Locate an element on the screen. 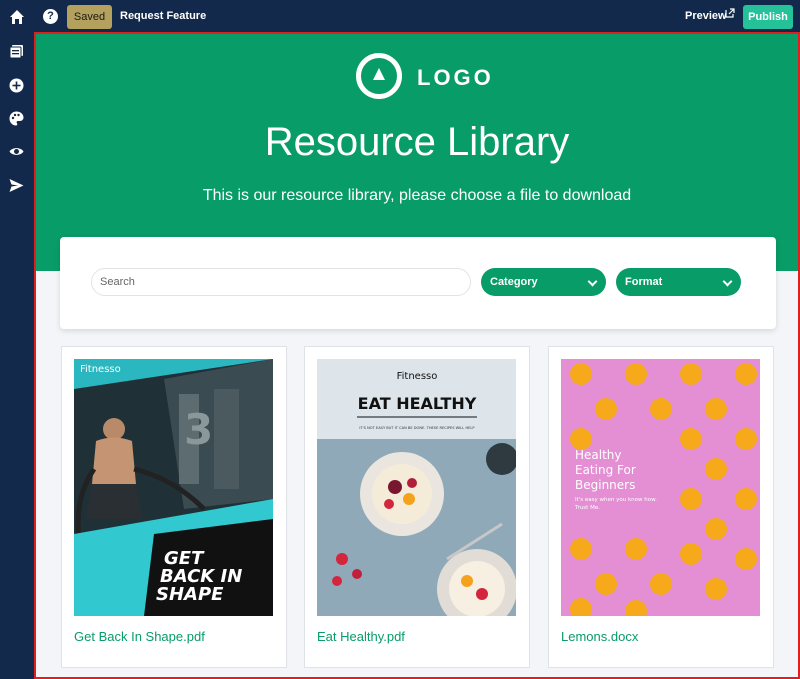  category-label: Category is located at coordinates (514, 282).